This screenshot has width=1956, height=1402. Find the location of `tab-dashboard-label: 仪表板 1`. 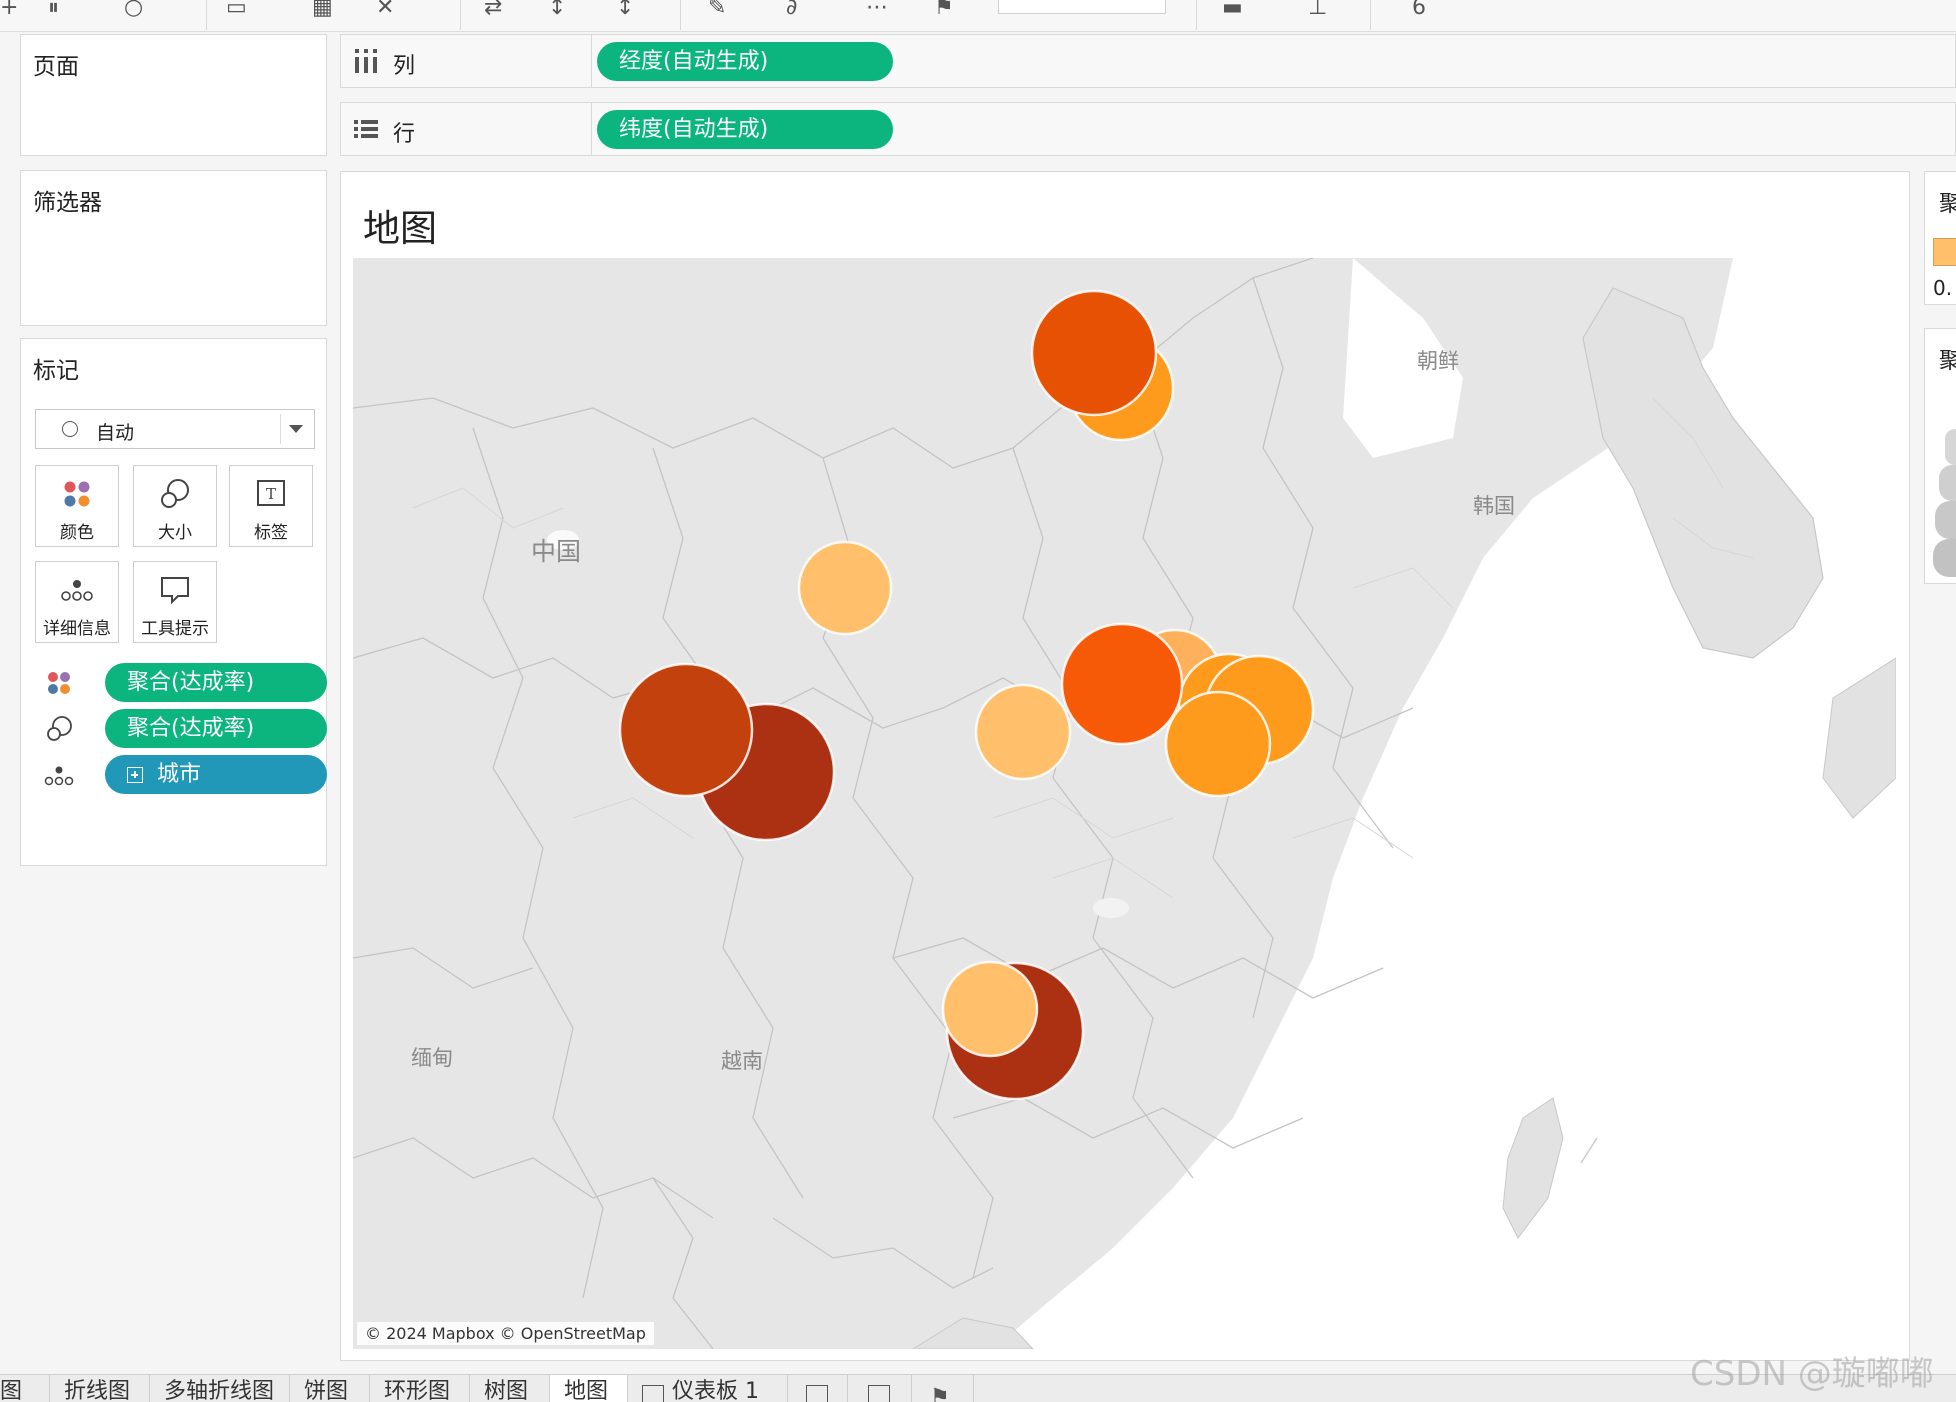

tab-dashboard-label: 仪表板 1 is located at coordinates (715, 1390).